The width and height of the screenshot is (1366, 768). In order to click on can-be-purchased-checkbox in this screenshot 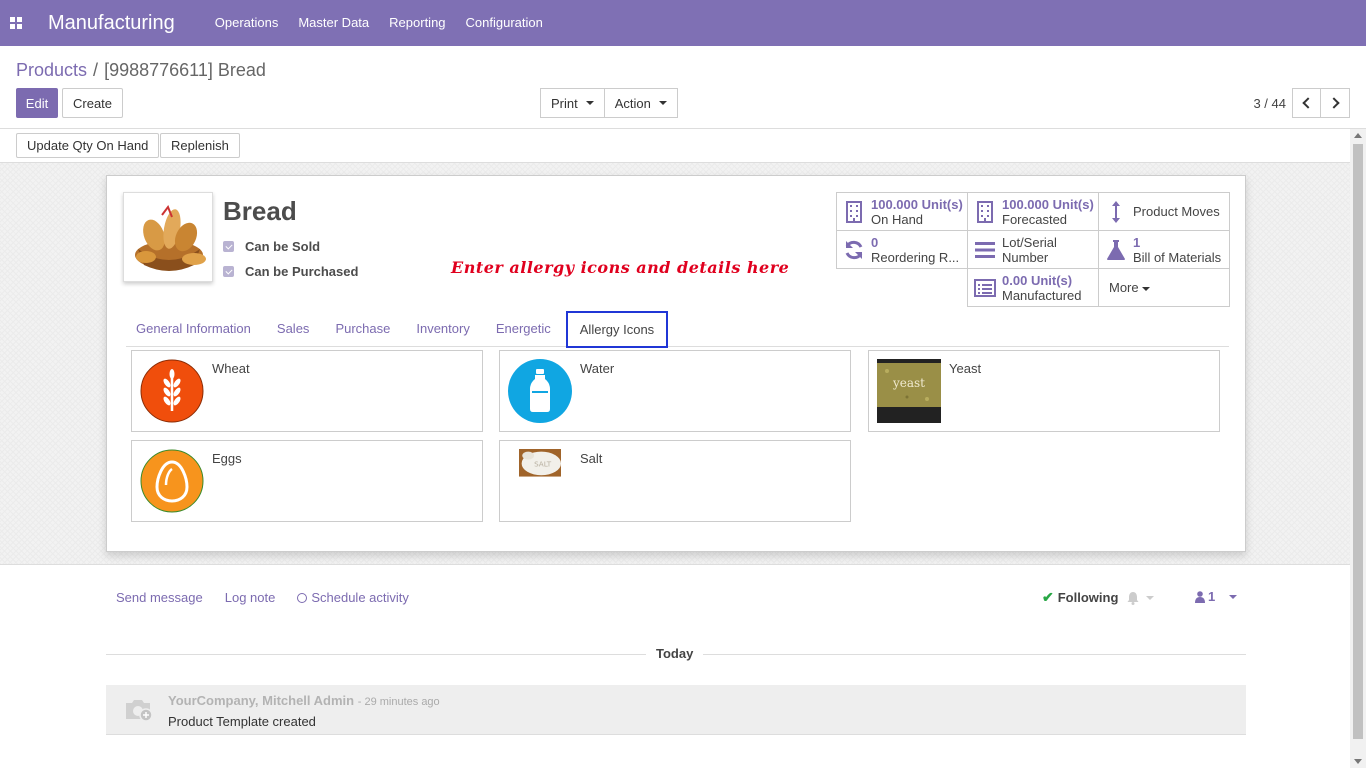, I will do `click(228, 271)`.